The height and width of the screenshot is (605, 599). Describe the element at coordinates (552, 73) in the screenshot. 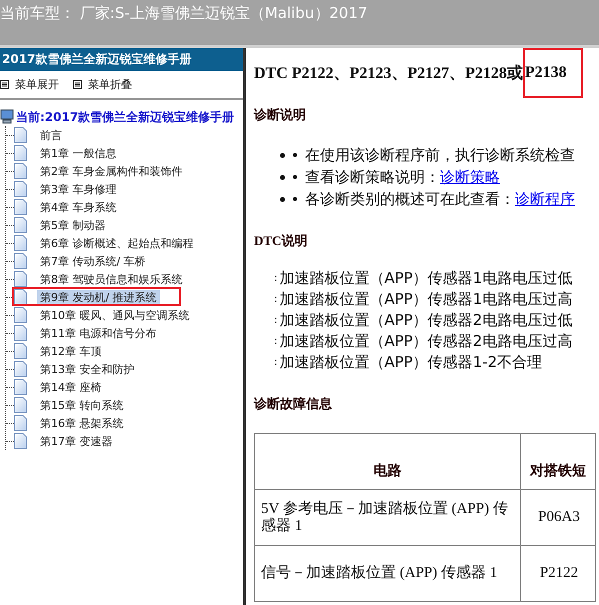

I see `highlighted-code: P2138` at that location.